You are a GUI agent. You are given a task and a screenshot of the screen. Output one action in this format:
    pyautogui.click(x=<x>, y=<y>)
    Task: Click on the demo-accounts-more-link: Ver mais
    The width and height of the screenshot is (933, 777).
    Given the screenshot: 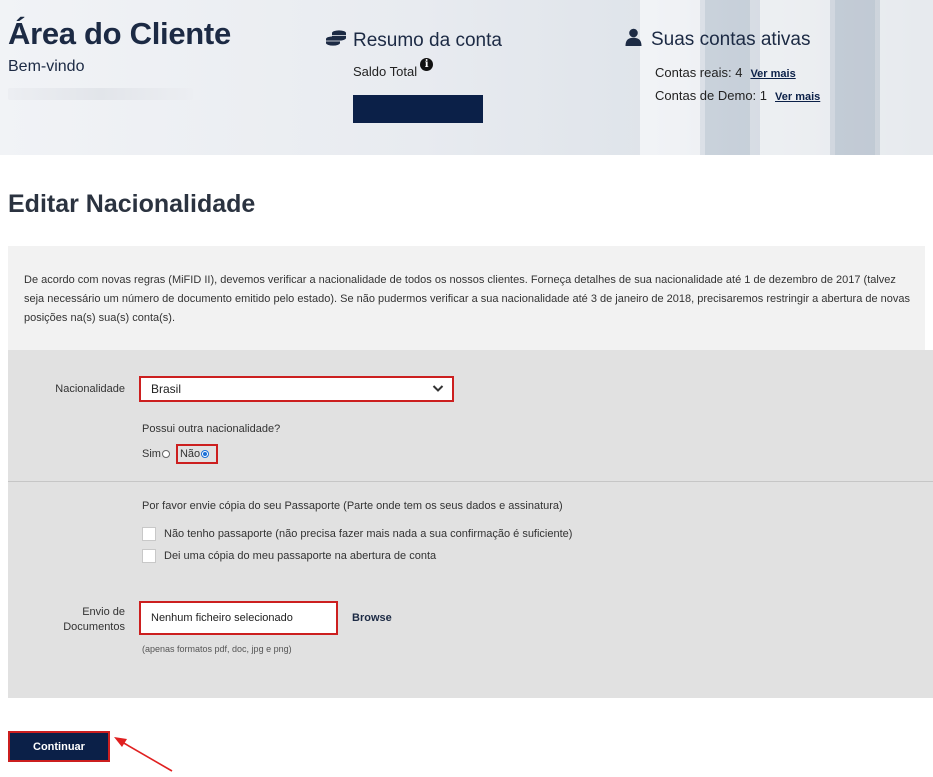 What is the action you would take?
    pyautogui.click(x=797, y=97)
    